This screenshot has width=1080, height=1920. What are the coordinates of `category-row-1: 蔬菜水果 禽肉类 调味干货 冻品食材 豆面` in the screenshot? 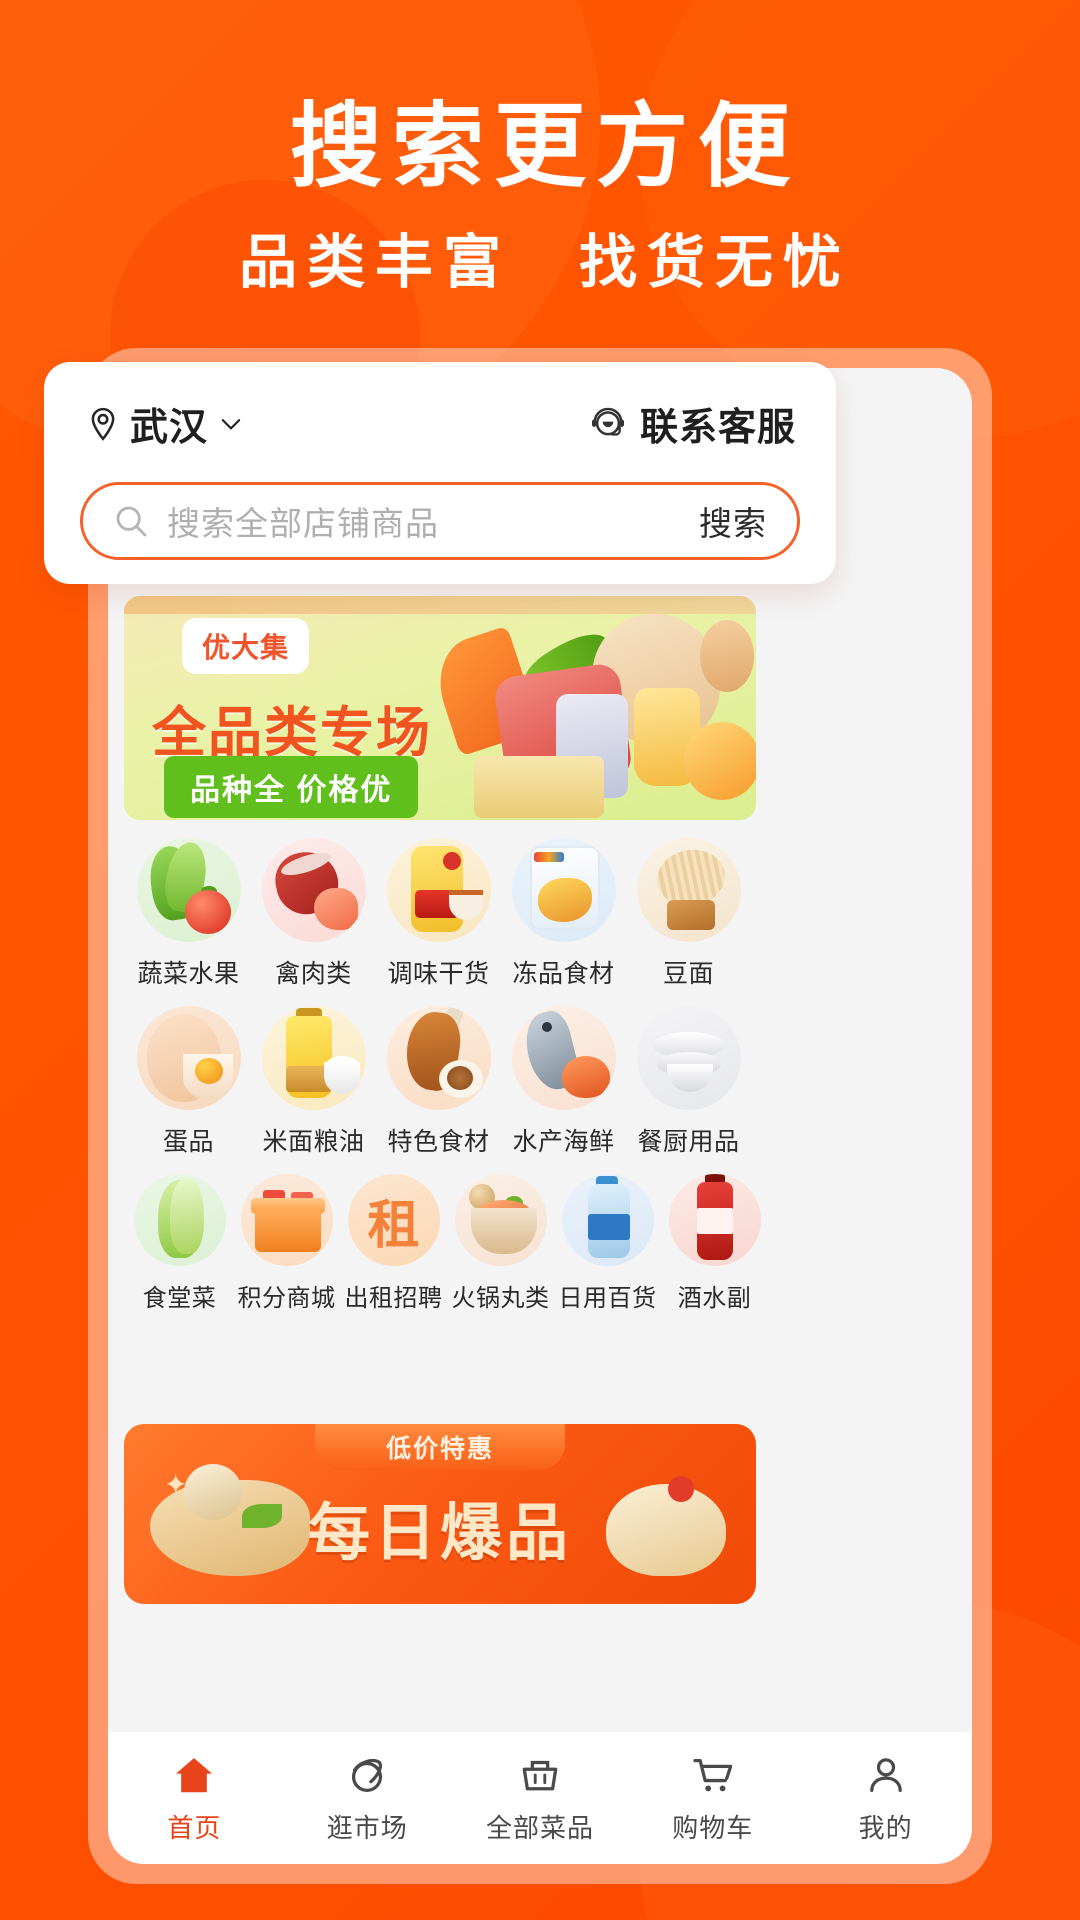 It's located at (540, 917).